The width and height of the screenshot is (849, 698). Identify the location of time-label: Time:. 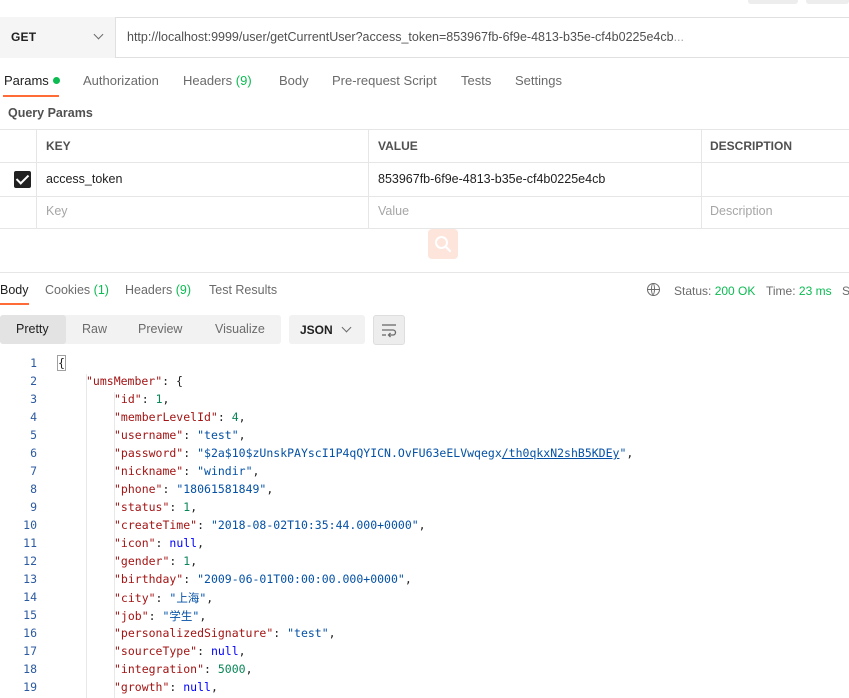
(781, 291).